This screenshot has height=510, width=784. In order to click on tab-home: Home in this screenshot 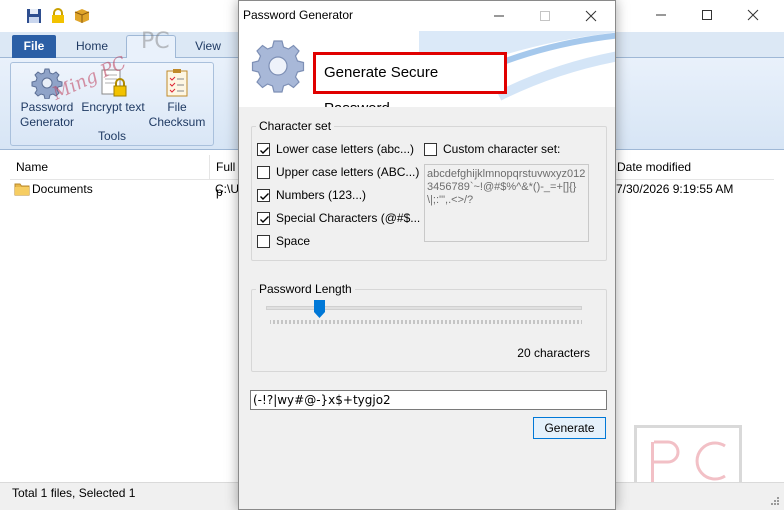, I will do `click(92, 46)`.